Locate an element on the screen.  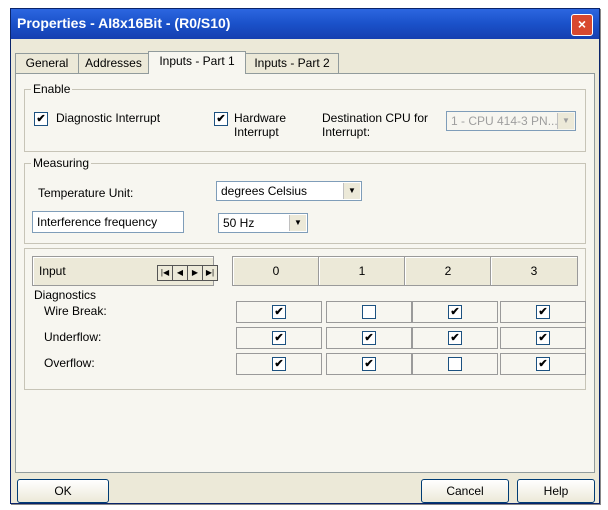
hardware-interrupt-label-2: Interrupt is located at coordinates (256, 132).